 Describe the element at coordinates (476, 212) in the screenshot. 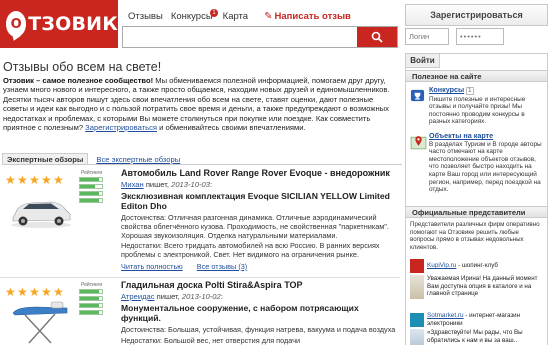

I see `official-header: Официальные представители` at that location.